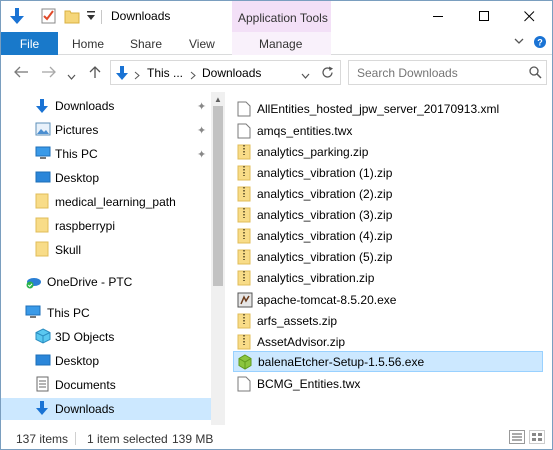 The image size is (553, 450). What do you see at coordinates (85, 226) in the screenshot?
I see `nav-label: raspberrypi` at bounding box center [85, 226].